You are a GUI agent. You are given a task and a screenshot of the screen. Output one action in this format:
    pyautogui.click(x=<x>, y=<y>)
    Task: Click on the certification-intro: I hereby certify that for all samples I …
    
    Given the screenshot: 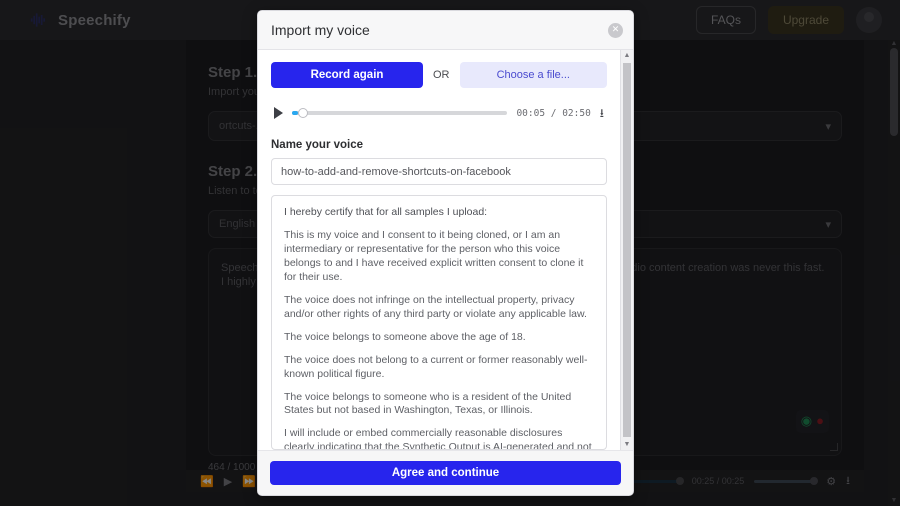 What is the action you would take?
    pyautogui.click(x=386, y=212)
    